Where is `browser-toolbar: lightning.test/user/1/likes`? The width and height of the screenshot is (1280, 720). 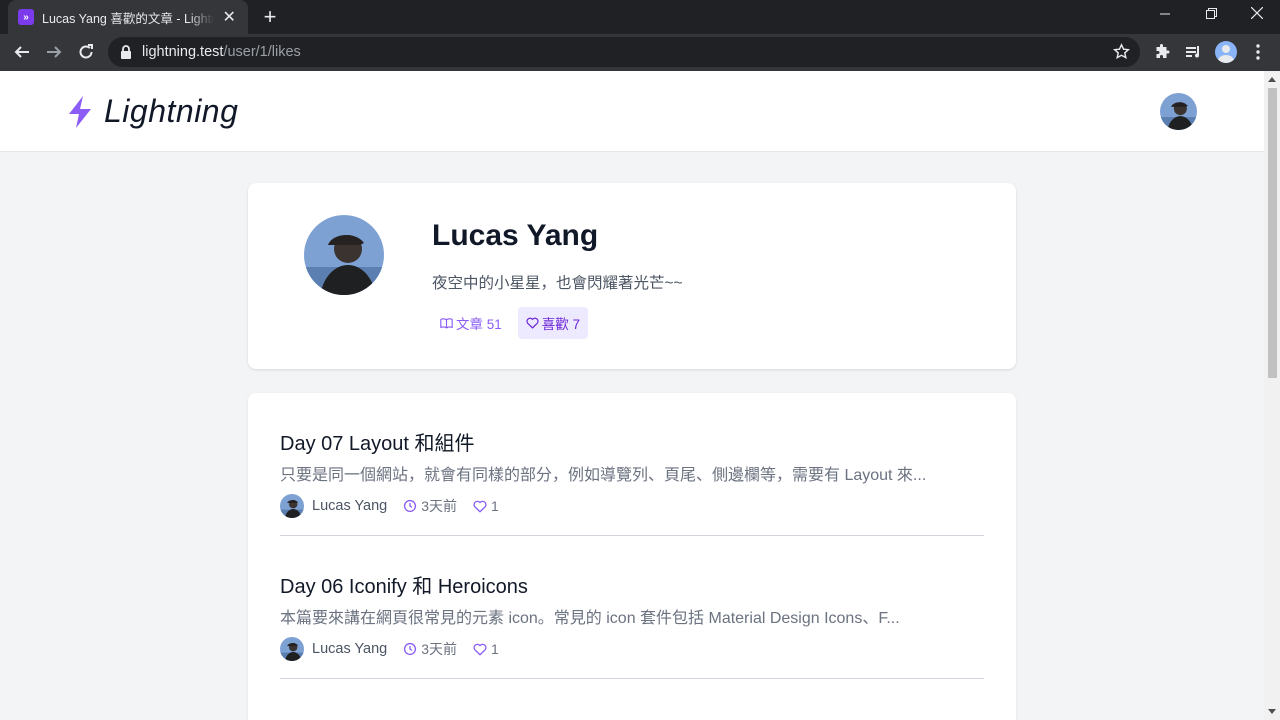 browser-toolbar: lightning.test/user/1/likes is located at coordinates (640, 52).